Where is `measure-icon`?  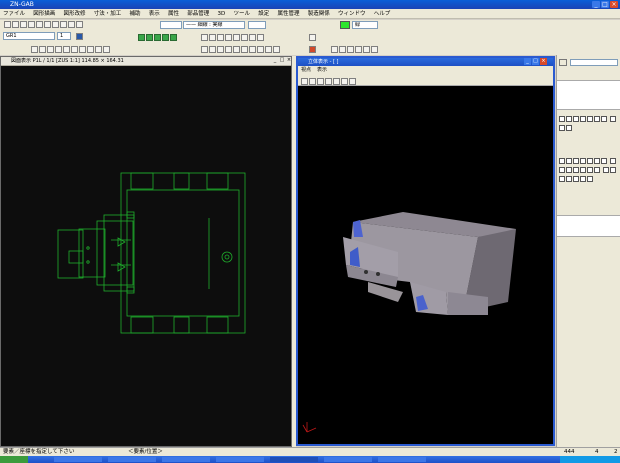
measure-icon is located at coordinates (98, 49).